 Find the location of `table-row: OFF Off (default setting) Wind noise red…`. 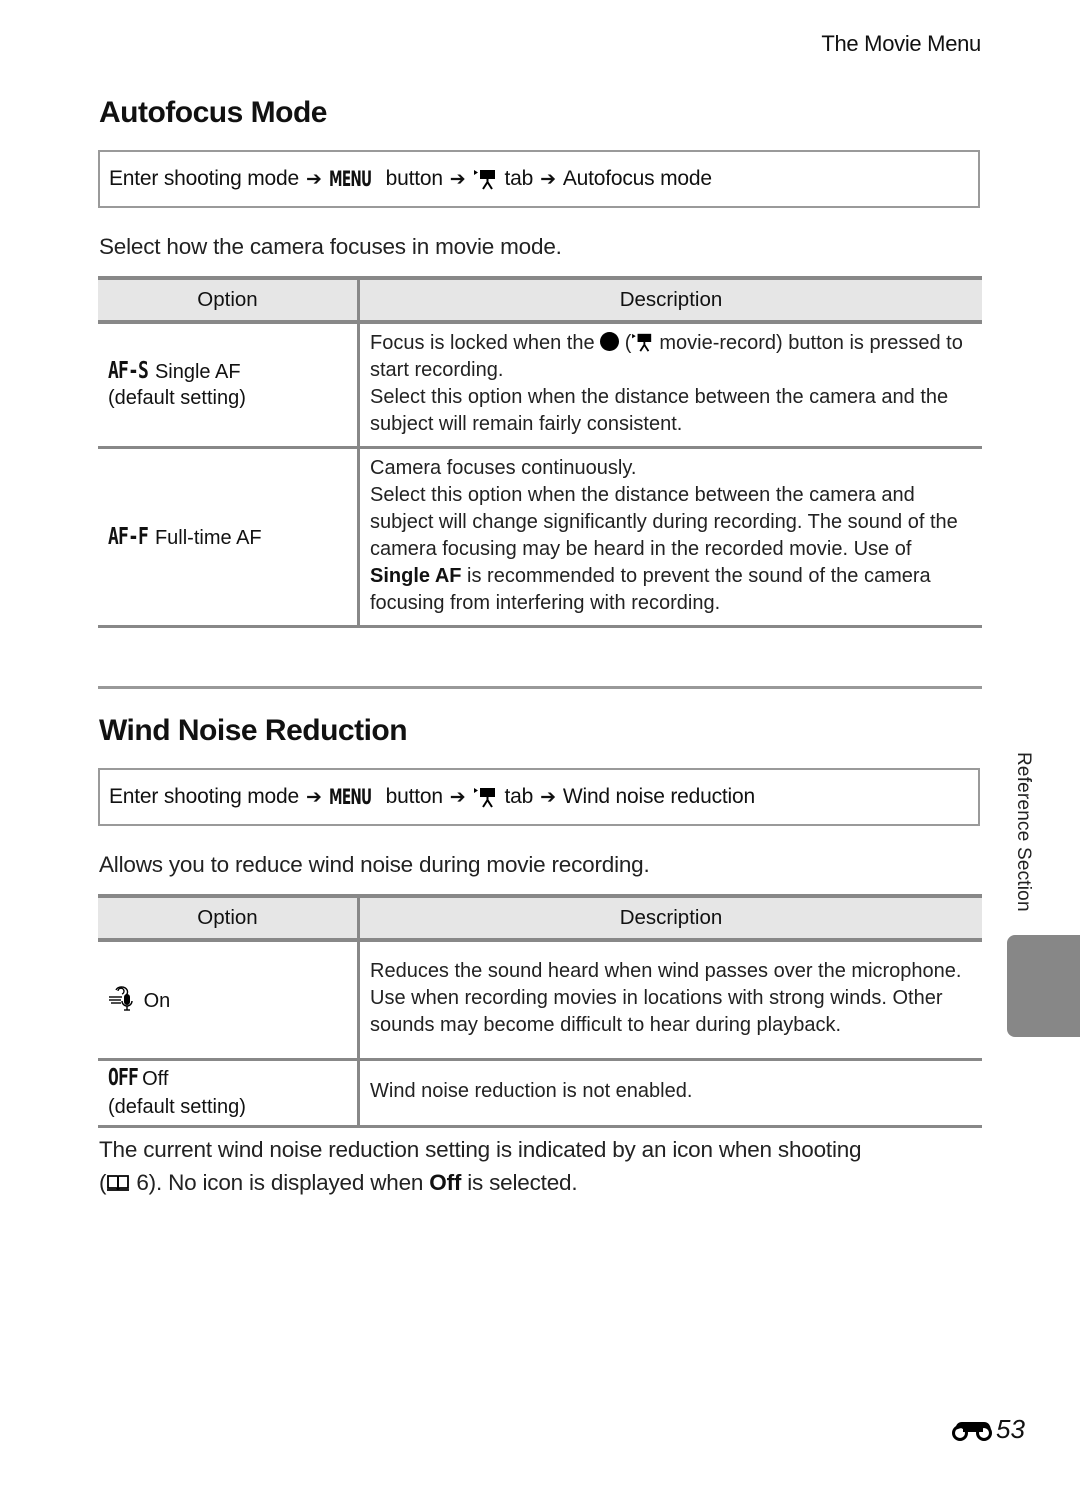

table-row: OFF Off (default setting) Wind noise red… is located at coordinates (540, 1093).